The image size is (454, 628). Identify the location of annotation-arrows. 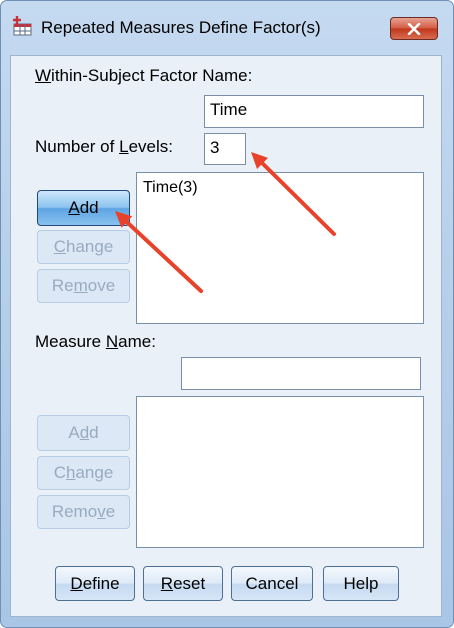
(225, 222).